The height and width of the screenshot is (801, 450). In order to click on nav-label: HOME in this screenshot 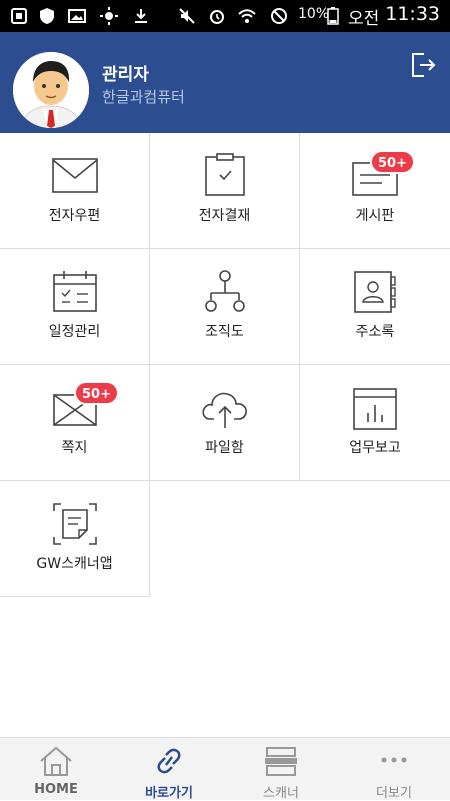, I will do `click(56, 789)`.